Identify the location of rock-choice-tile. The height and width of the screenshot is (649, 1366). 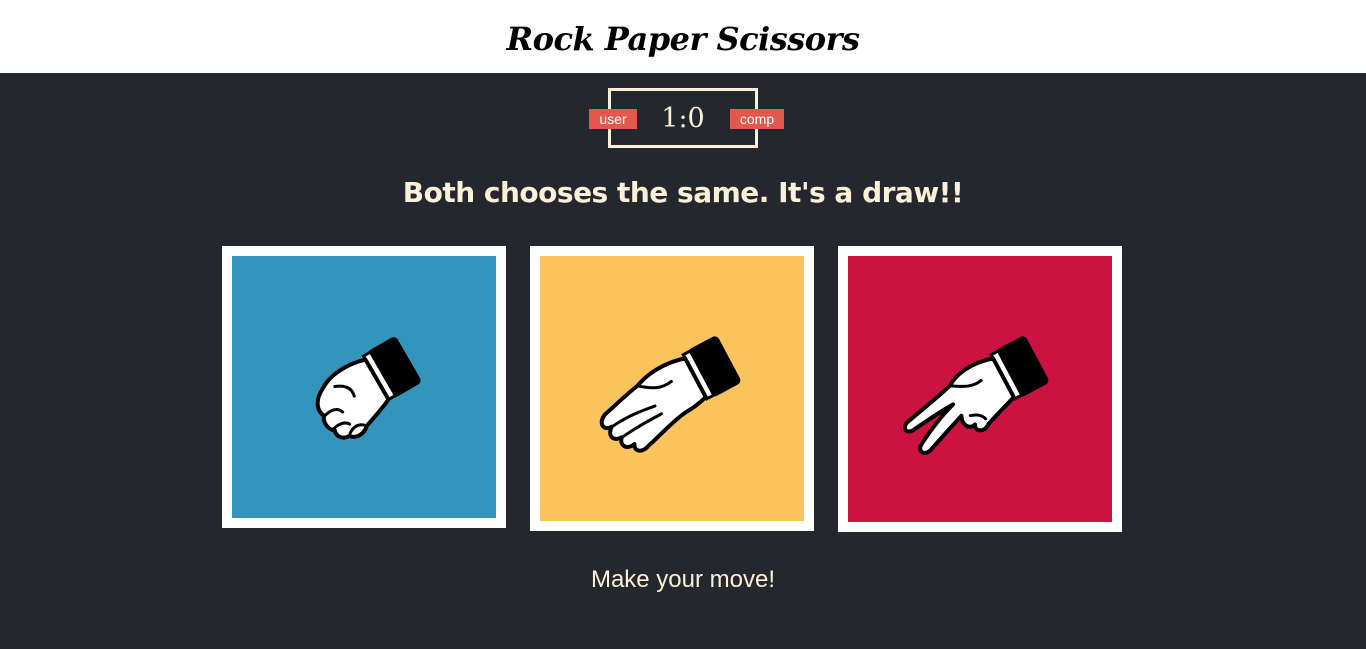
(364, 387).